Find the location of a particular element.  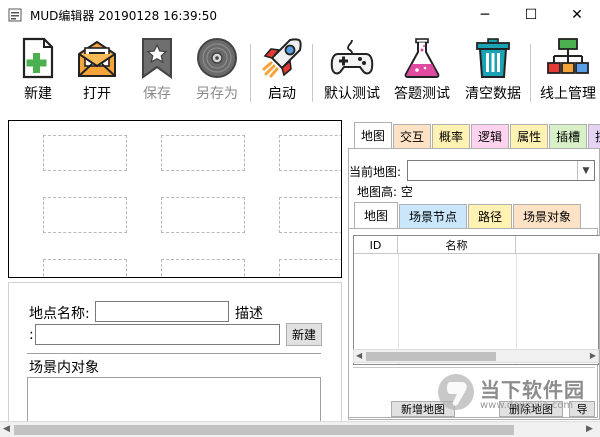

app-icon is located at coordinates (15, 15).